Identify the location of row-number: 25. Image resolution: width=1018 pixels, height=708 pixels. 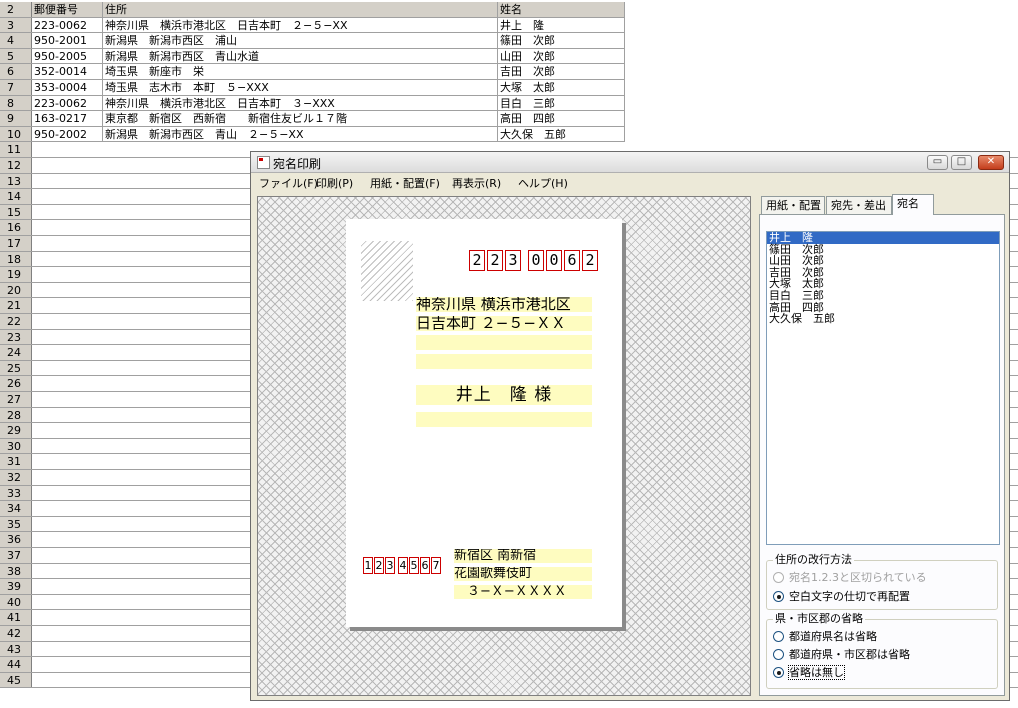
(16, 368).